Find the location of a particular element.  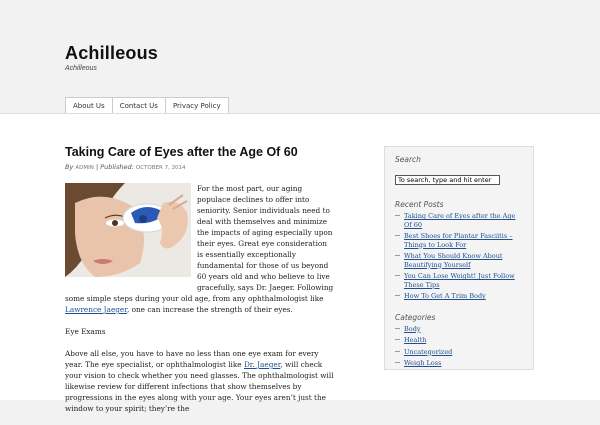

nav-item-about-us: About Us is located at coordinates (89, 105).